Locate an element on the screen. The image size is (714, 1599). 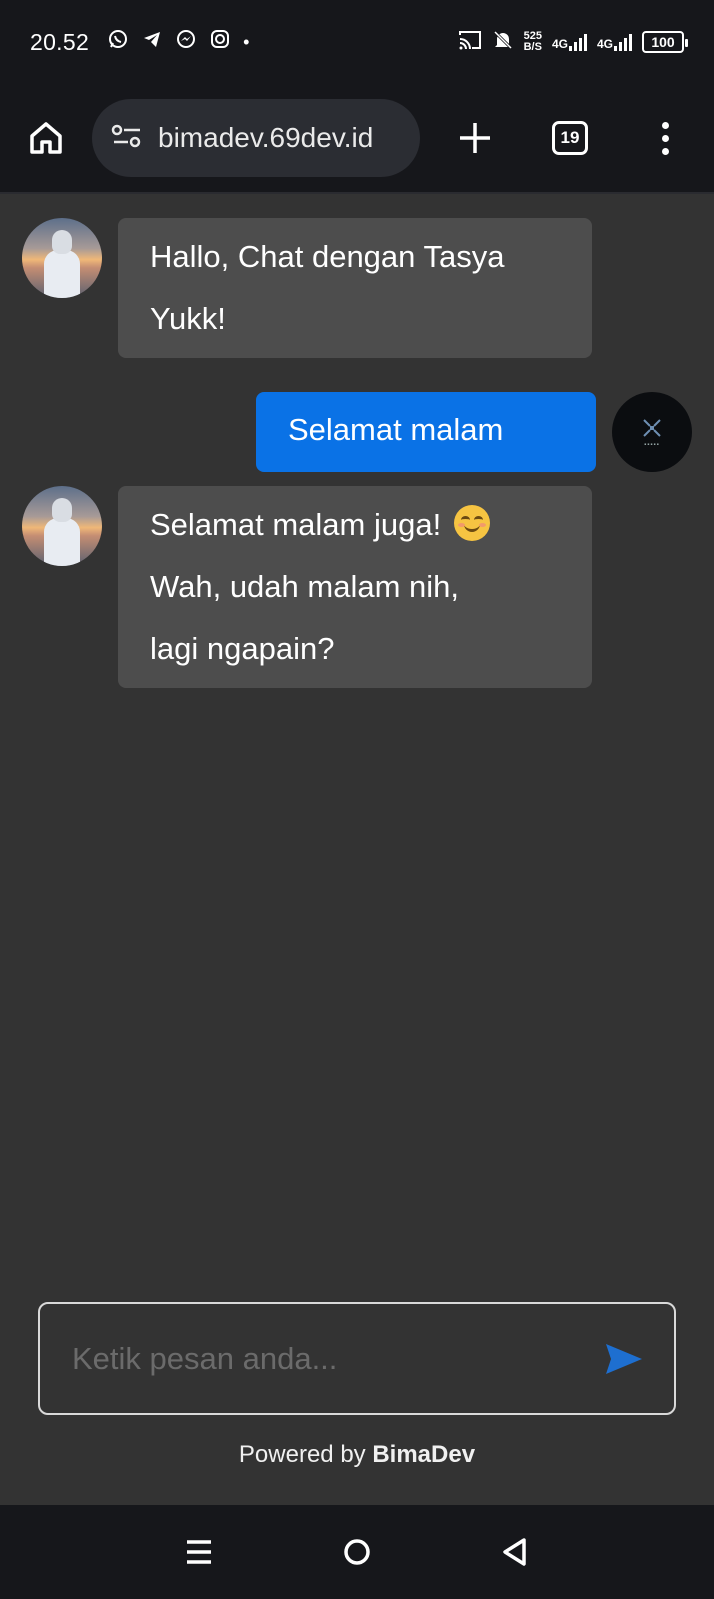
new-tab-button is located at coordinates (475, 138).